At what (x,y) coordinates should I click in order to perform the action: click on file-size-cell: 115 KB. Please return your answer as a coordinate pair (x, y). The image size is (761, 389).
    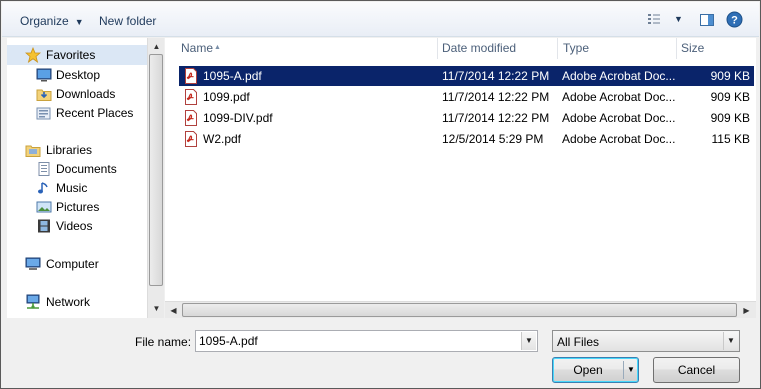
    Looking at the image, I should click on (730, 139).